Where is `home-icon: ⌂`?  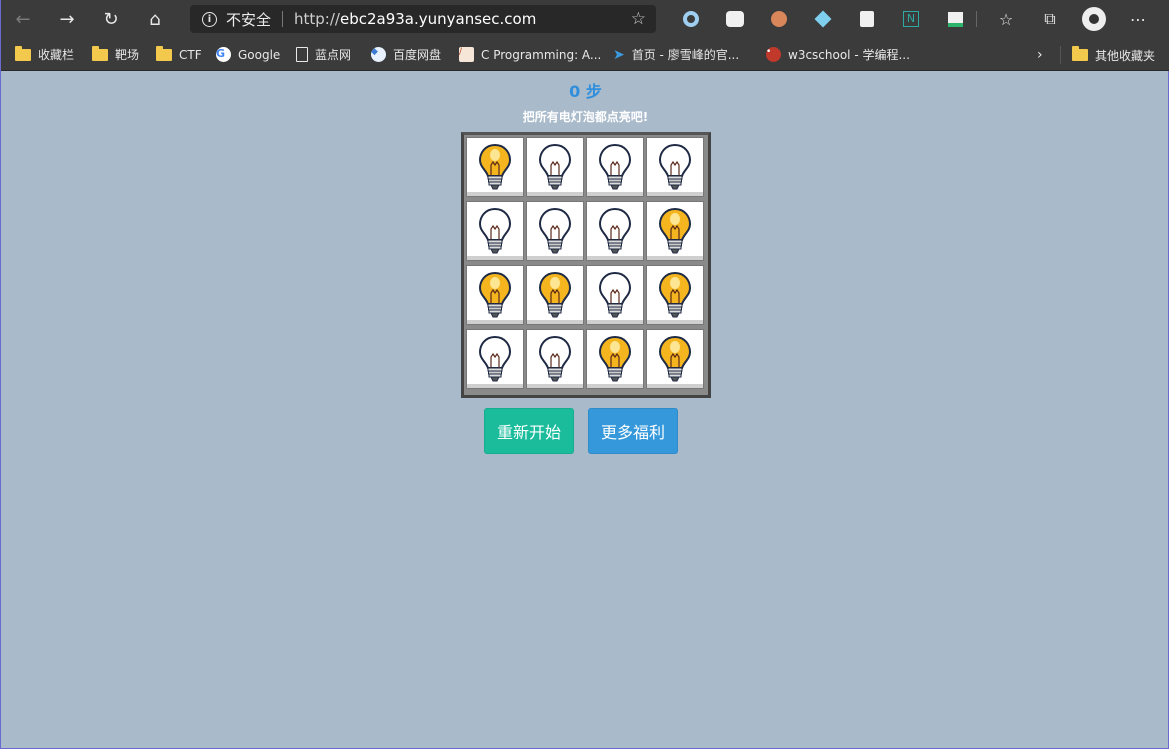
home-icon: ⌂ is located at coordinates (155, 19).